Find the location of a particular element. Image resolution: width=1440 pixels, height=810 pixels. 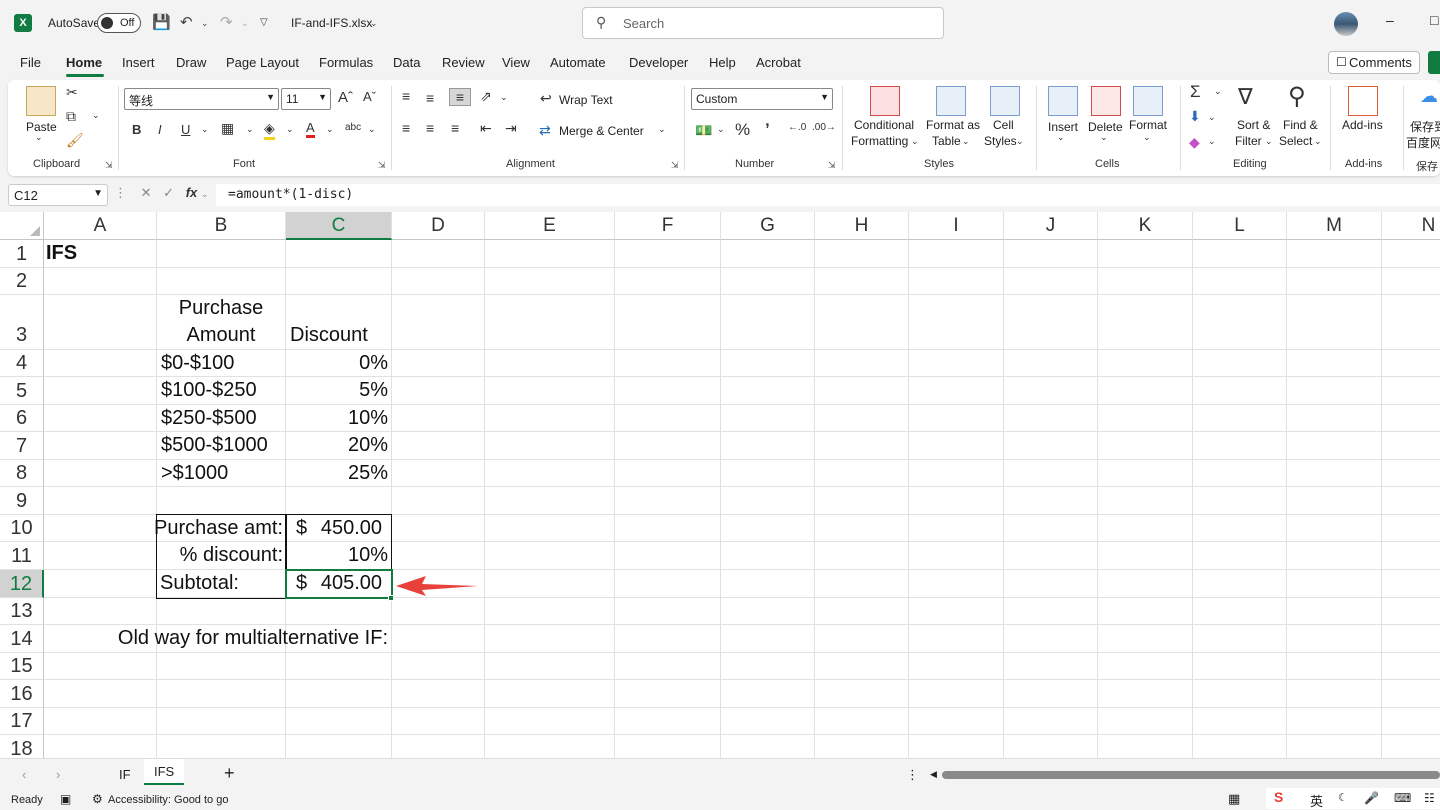

horizontal-scrollbar is located at coordinates (1191, 775).